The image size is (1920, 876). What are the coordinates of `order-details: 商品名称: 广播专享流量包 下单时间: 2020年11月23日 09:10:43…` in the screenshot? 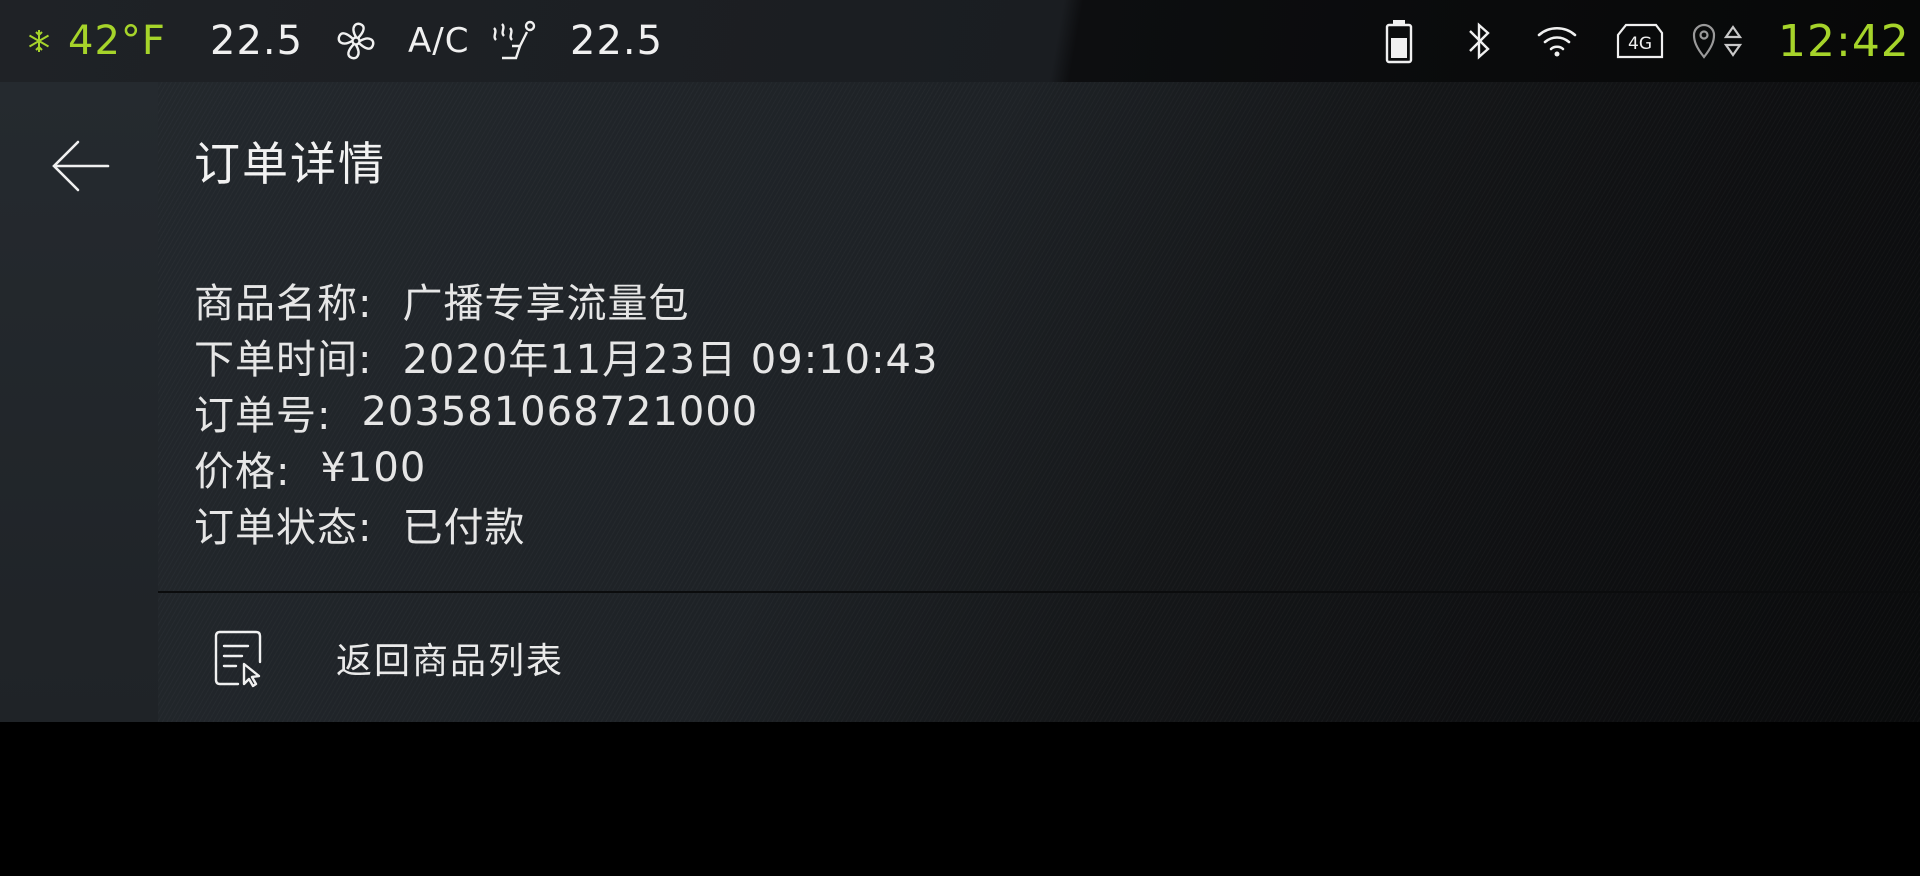 It's located at (566, 412).